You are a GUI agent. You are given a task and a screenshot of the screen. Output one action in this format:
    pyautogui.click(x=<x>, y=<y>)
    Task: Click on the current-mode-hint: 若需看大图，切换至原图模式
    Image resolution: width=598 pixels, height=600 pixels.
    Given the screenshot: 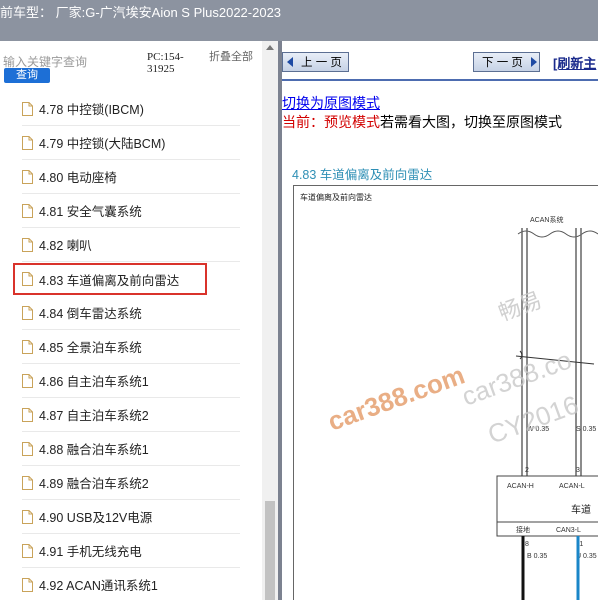 What is the action you would take?
    pyautogui.click(x=471, y=122)
    